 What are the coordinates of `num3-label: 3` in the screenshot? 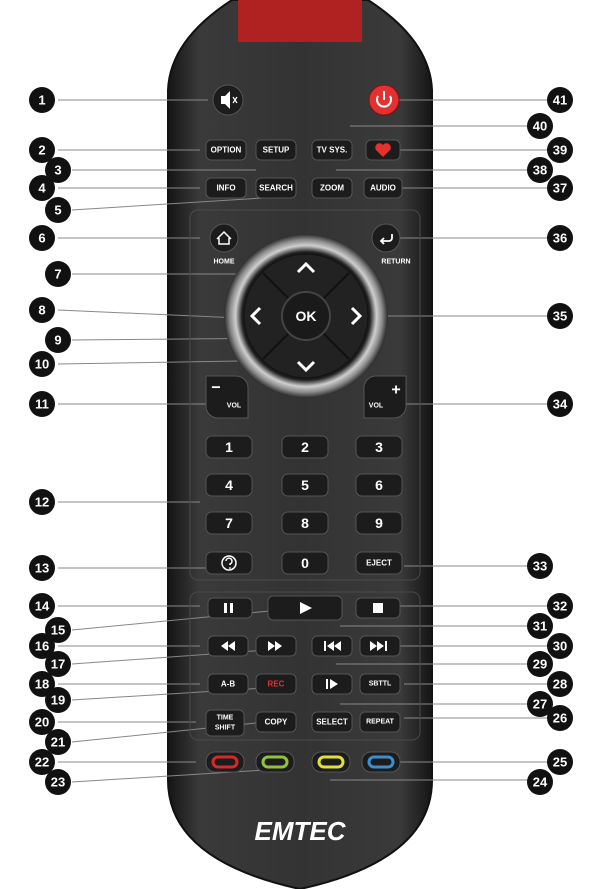 It's located at (379, 447).